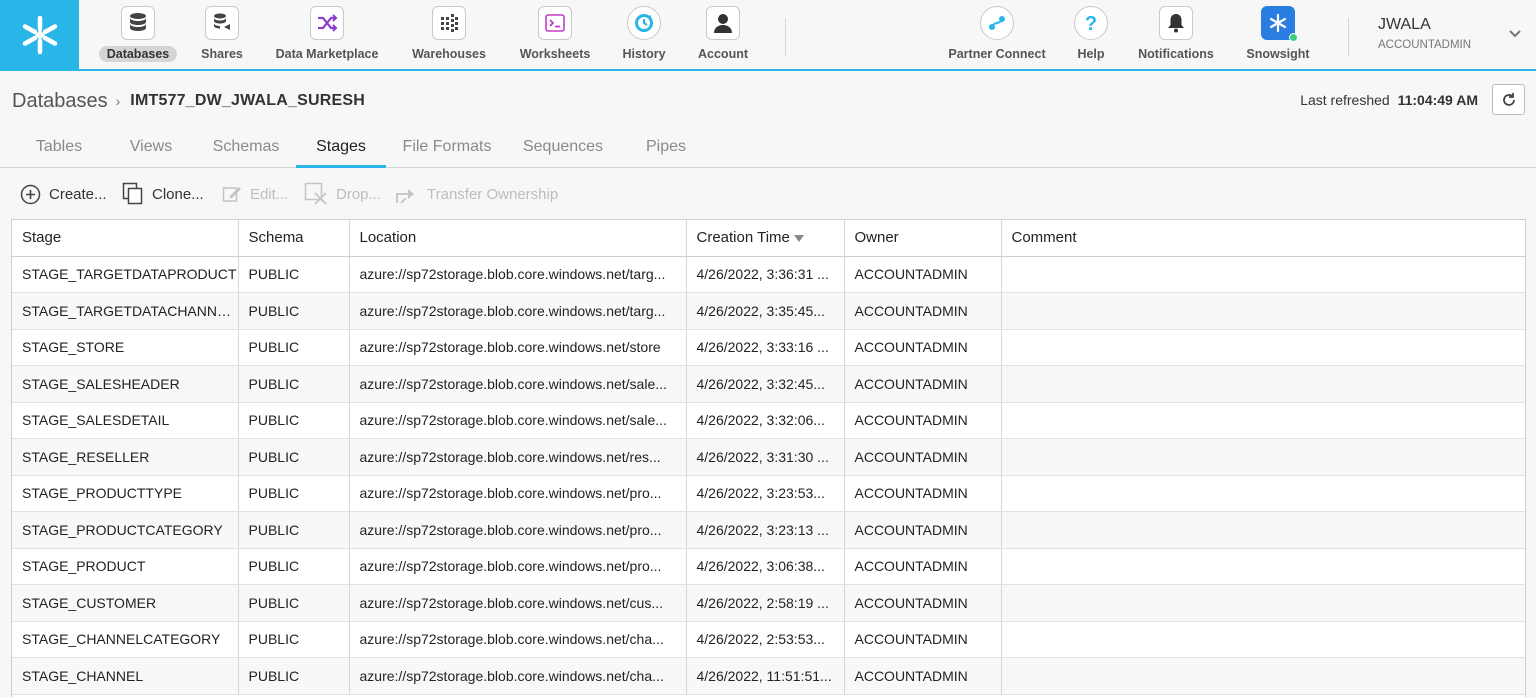 The width and height of the screenshot is (1536, 697). What do you see at coordinates (1091, 54) in the screenshot?
I see `nav-label: Help` at bounding box center [1091, 54].